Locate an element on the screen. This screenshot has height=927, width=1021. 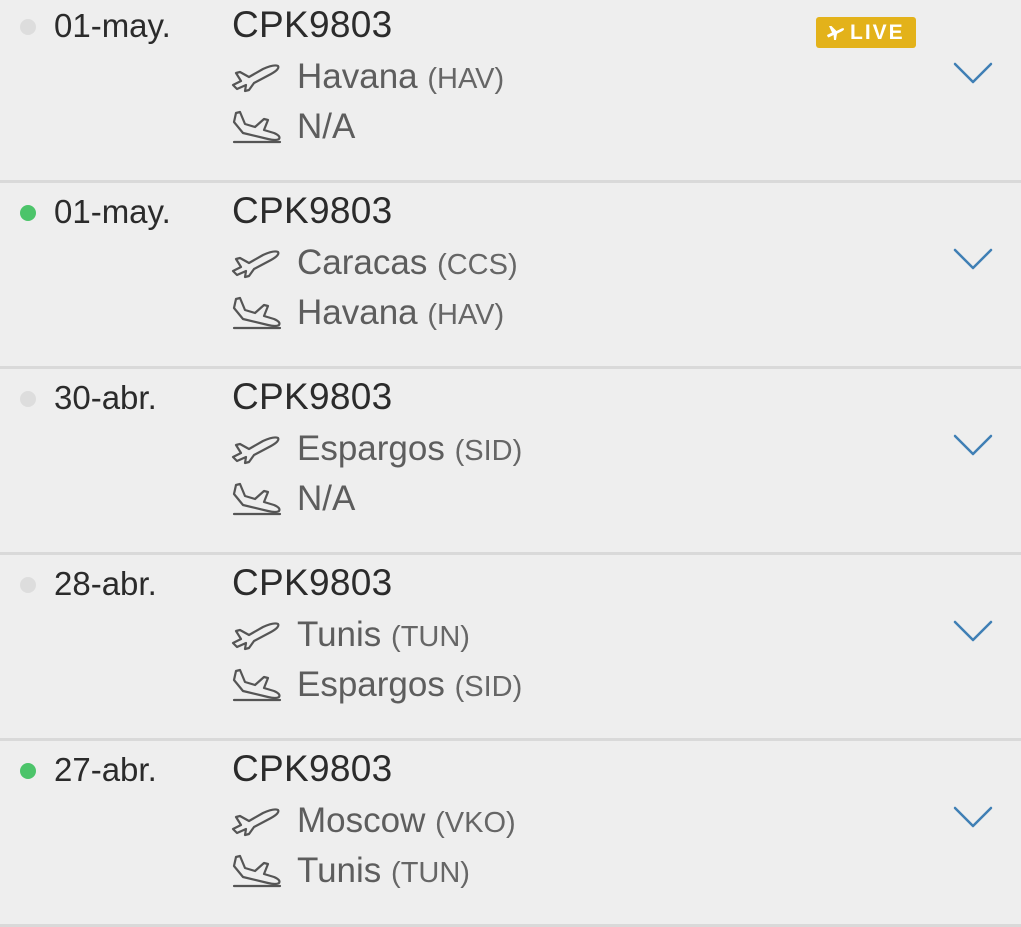
departure-code: (TUN) is located at coordinates (430, 637).